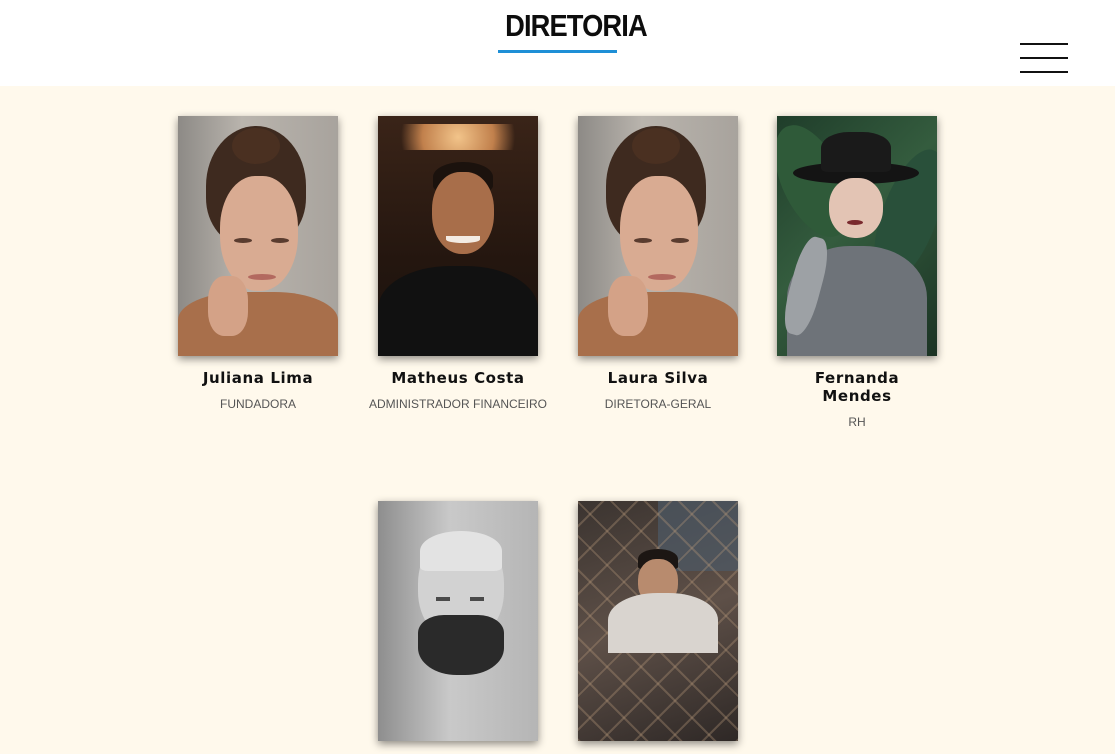 The image size is (1115, 754). Describe the element at coordinates (258, 378) in the screenshot. I see `team-member-name: Juliana Lima` at that location.